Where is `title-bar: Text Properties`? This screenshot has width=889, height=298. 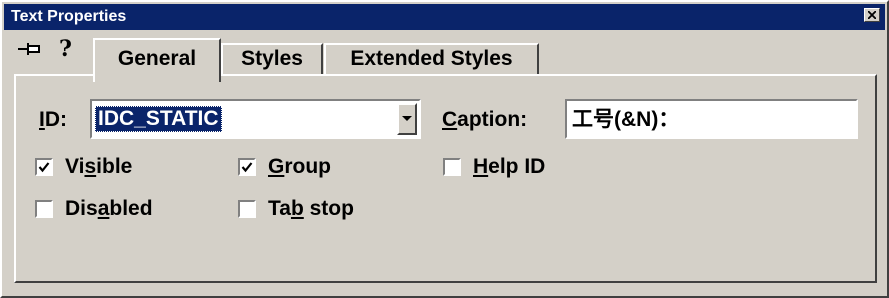 title-bar: Text Properties is located at coordinates (444, 17).